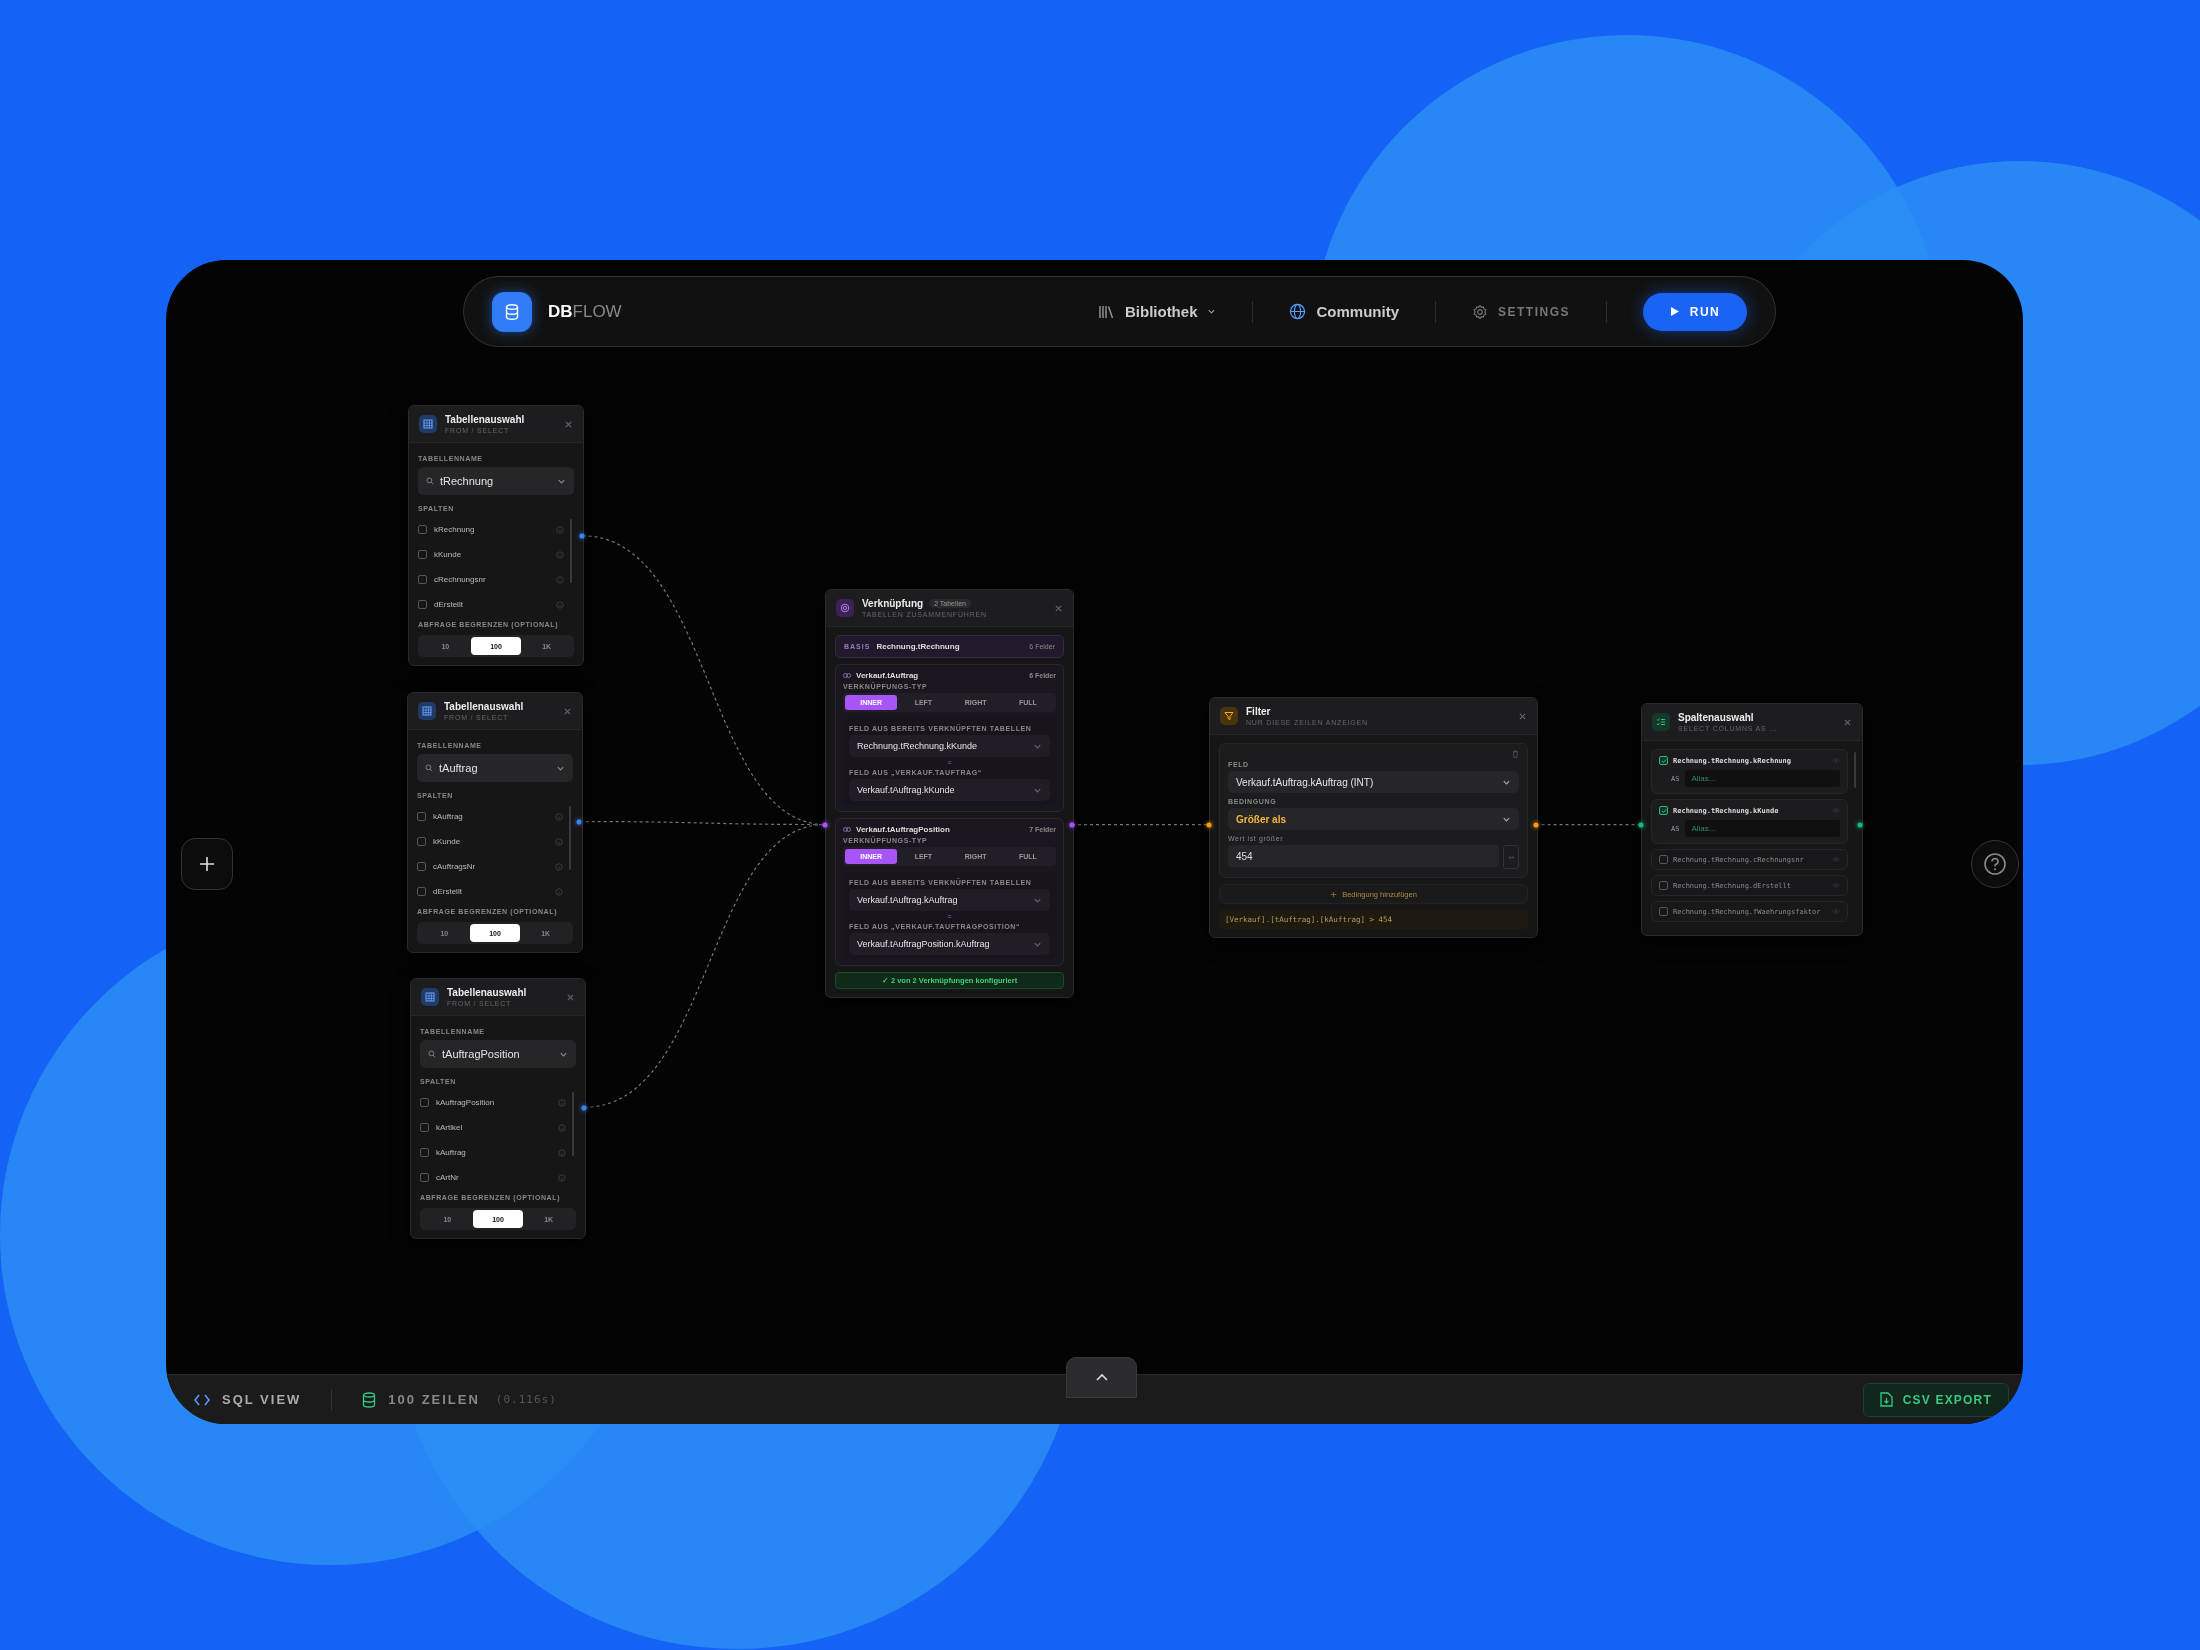  Describe the element at coordinates (1259, 711) in the screenshot. I see `node-title: Filter` at that location.